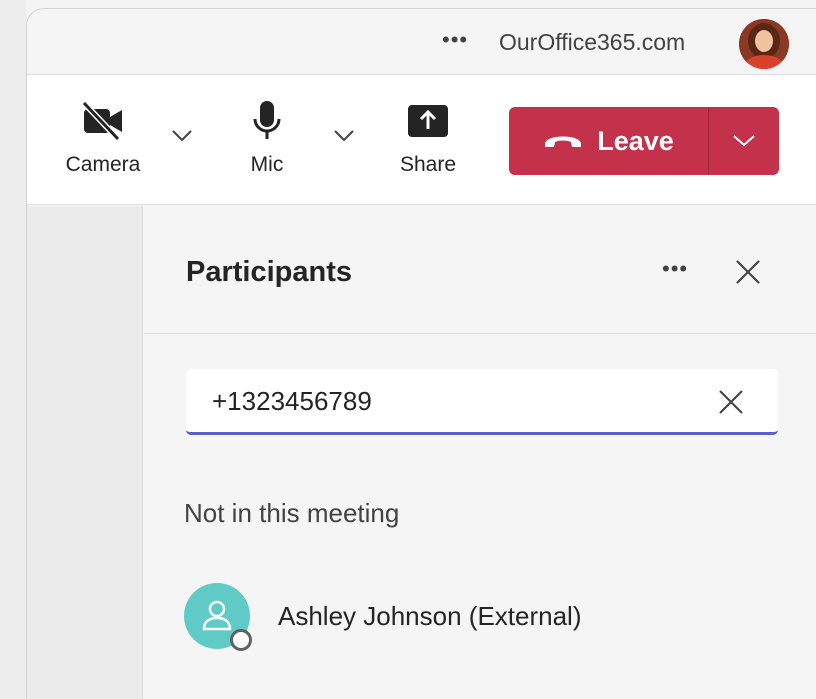 Image resolution: width=816 pixels, height=699 pixels. I want to click on hang-up-phone-icon, so click(563, 141).